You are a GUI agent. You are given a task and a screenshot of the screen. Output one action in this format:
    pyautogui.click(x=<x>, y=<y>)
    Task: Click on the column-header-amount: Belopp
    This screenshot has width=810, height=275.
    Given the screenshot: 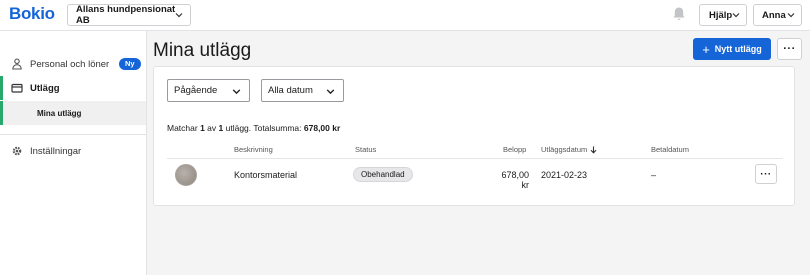 What is the action you would take?
    pyautogui.click(x=514, y=149)
    